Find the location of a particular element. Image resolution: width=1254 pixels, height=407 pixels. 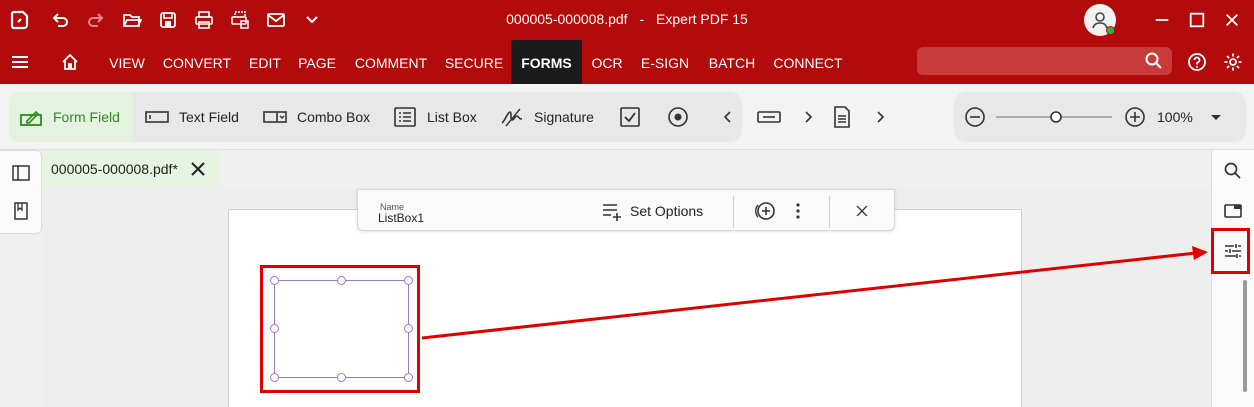

more-options-button is located at coordinates (798, 211).